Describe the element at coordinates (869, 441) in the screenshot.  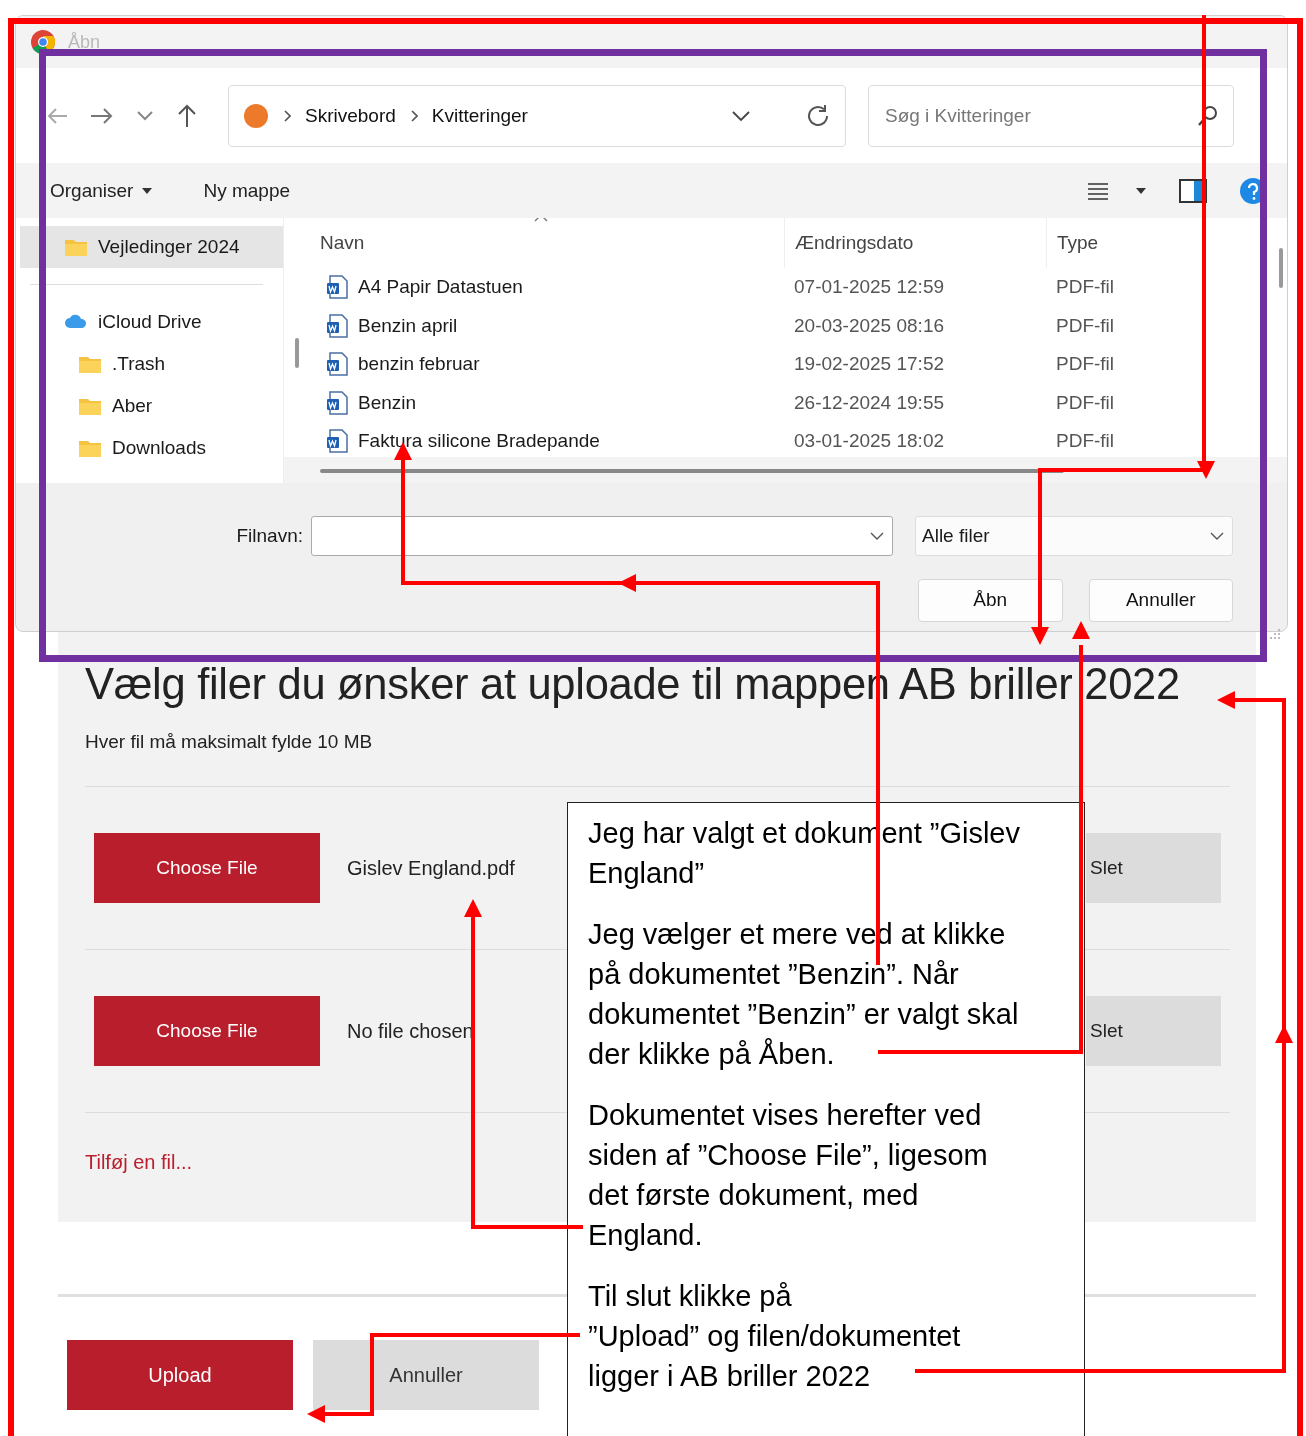
I see `file-date: 03-01-2025 18:02` at that location.